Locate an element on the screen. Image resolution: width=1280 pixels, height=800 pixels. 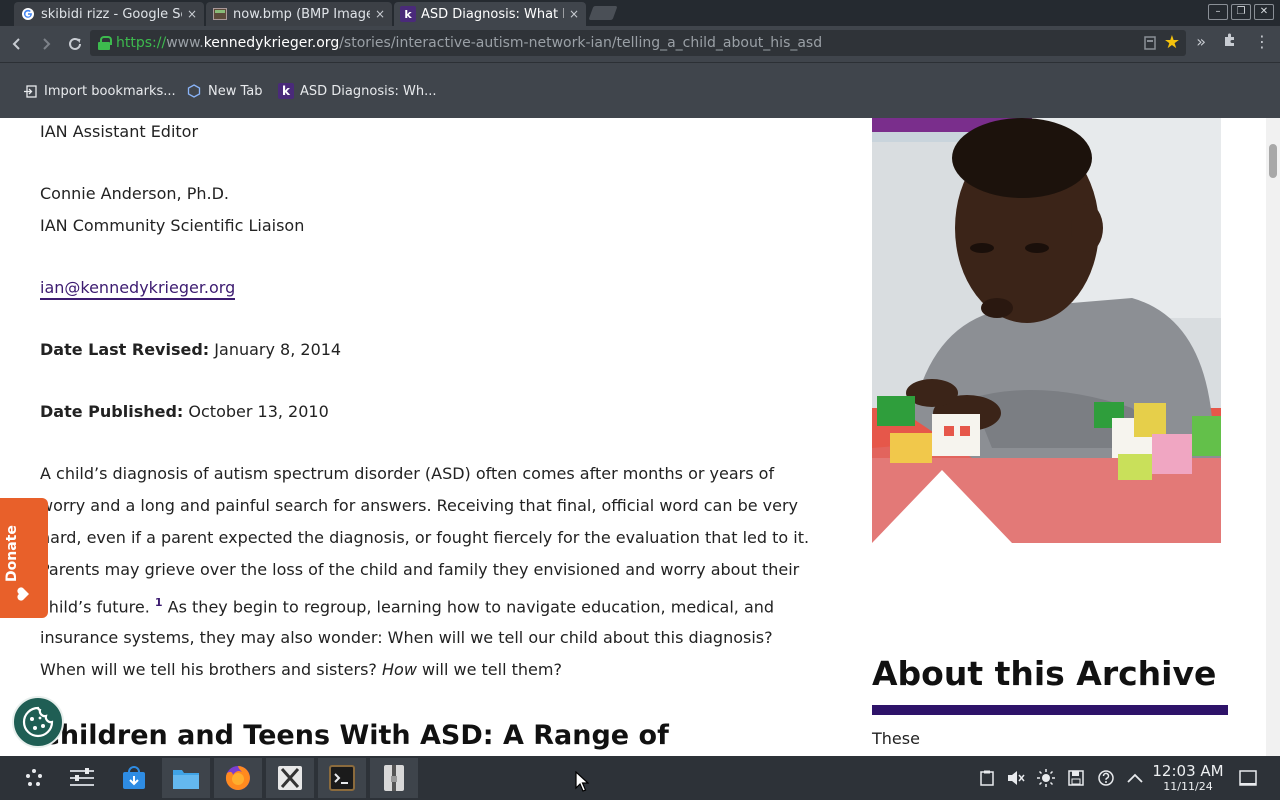
more-extensions-icon: » is located at coordinates (1201, 41).